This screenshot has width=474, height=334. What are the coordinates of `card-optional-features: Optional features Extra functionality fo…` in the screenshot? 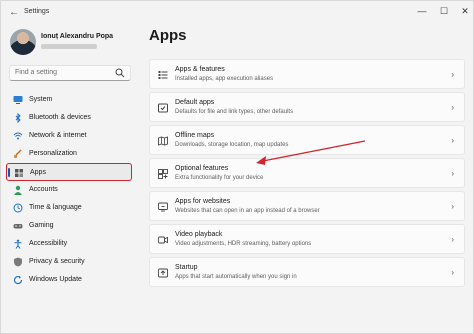 It's located at (307, 173).